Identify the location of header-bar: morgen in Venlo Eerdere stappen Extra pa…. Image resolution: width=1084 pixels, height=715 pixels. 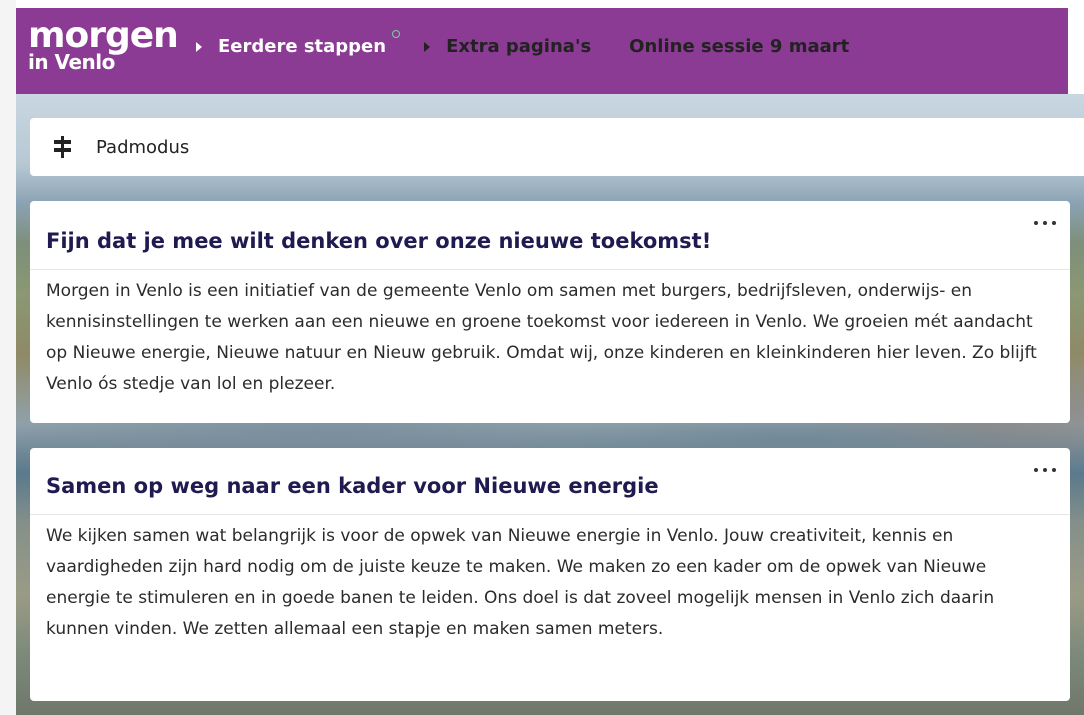
(542, 51).